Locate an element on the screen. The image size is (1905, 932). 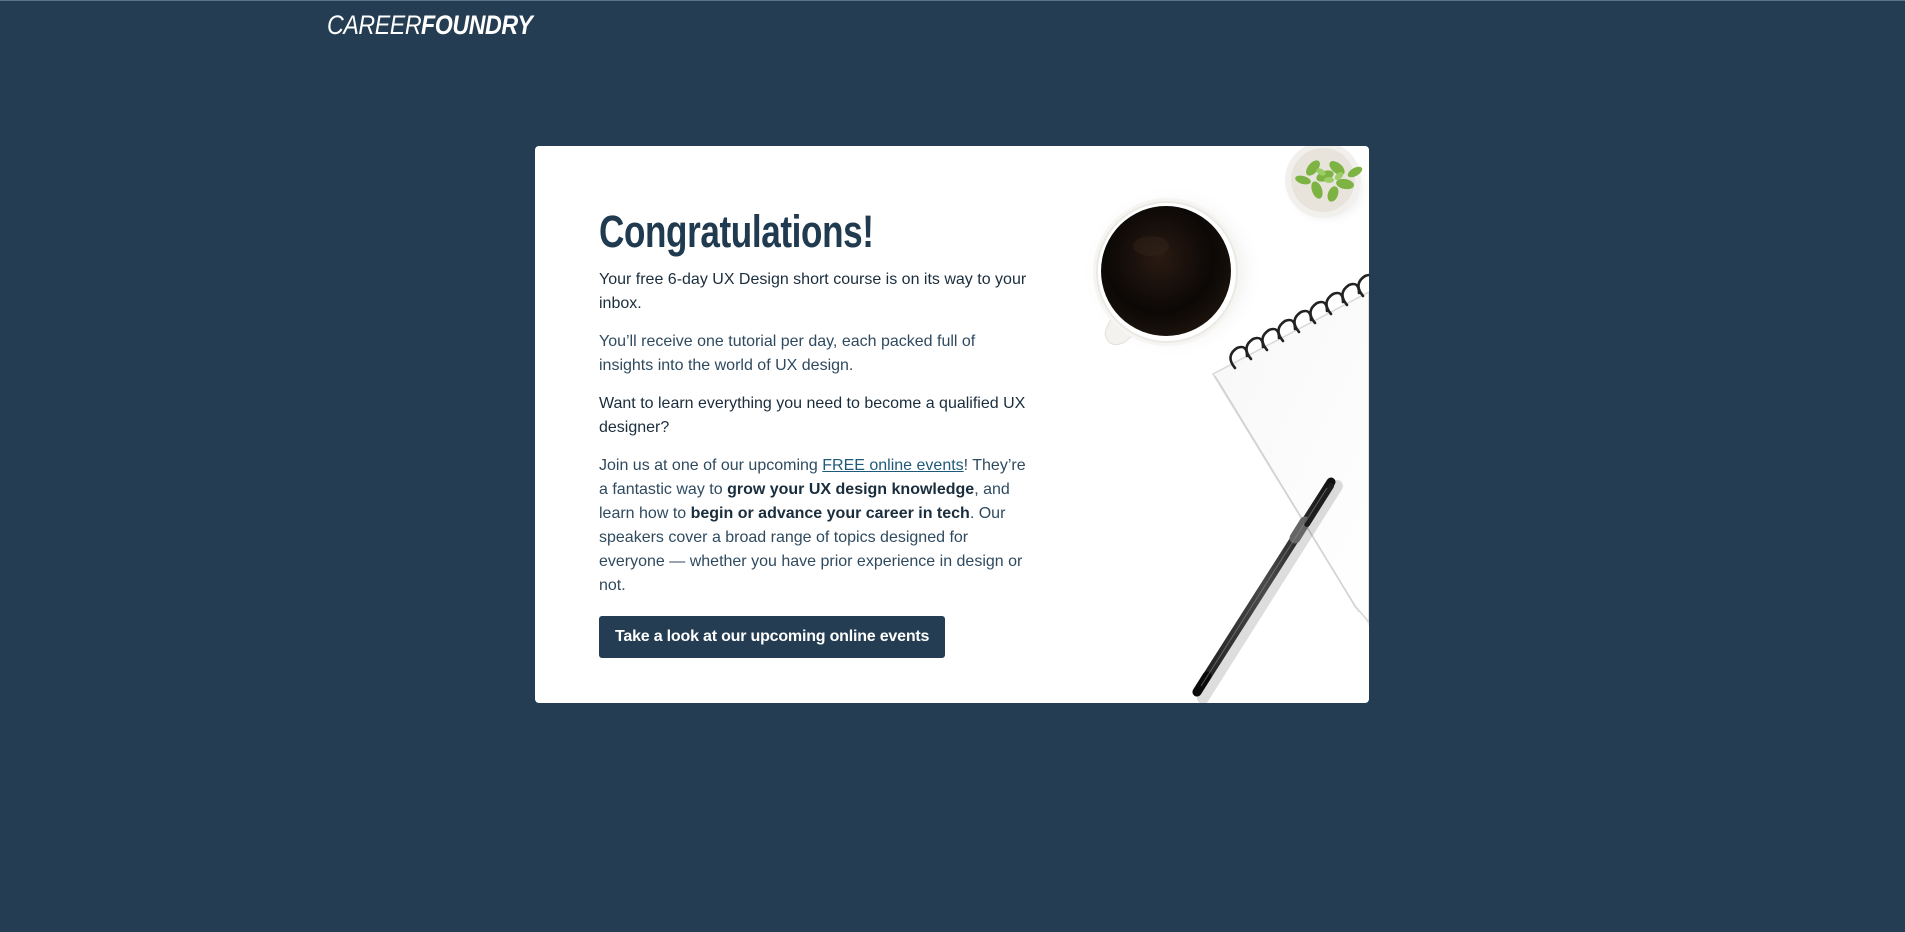
pen-icon is located at coordinates (1267, 590).